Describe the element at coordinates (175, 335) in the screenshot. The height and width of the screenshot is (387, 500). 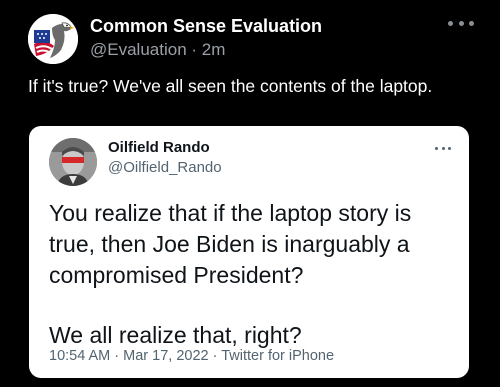
I see `quoted-tweet-paragraph: We all realize that, right?` at that location.